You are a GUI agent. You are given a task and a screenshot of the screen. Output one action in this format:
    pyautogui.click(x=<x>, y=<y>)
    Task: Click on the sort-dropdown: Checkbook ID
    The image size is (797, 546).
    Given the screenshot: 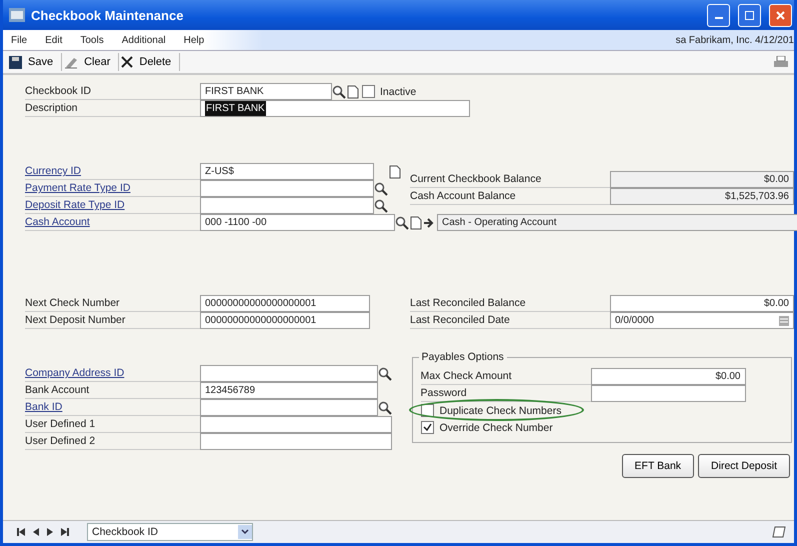 What is the action you would take?
    pyautogui.click(x=170, y=532)
    